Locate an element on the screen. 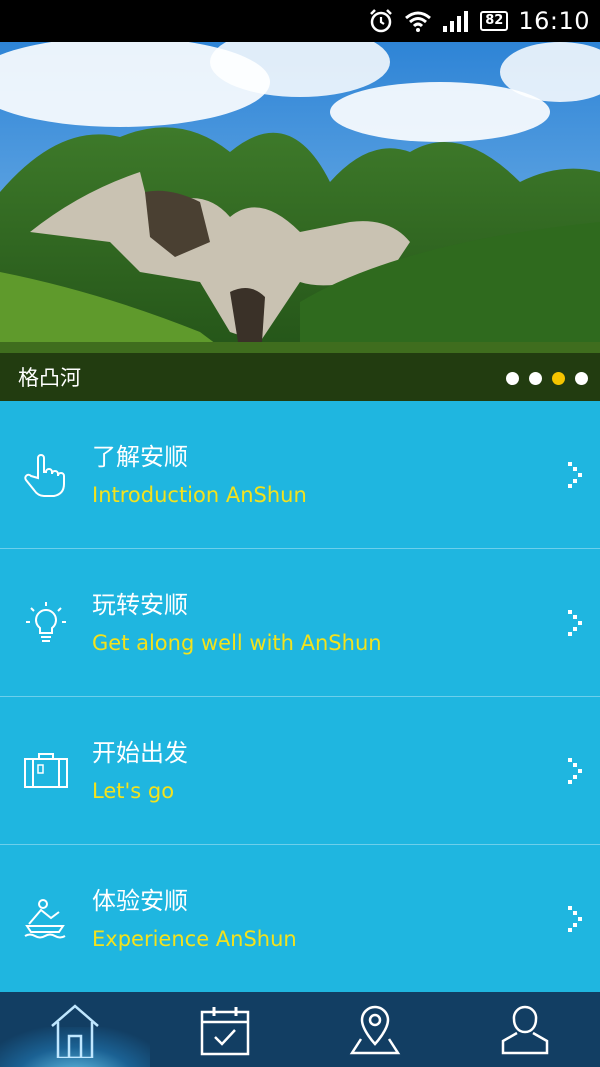 This screenshot has height=1067, width=600. user-icon is located at coordinates (525, 1029).